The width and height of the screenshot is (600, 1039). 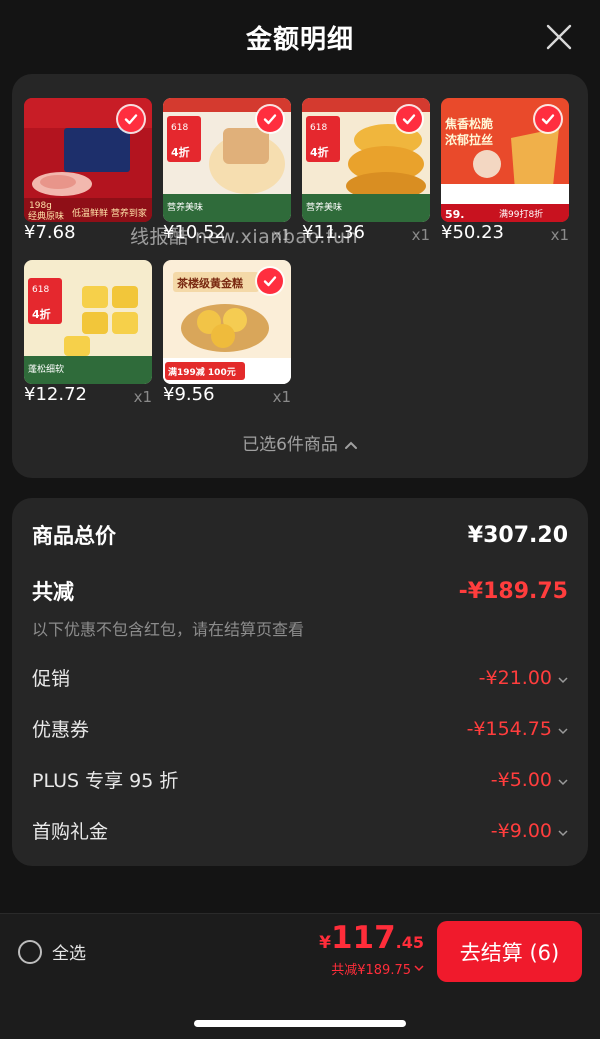 What do you see at coordinates (40, 206) in the screenshot?
I see `product-image-text: 198g` at bounding box center [40, 206].